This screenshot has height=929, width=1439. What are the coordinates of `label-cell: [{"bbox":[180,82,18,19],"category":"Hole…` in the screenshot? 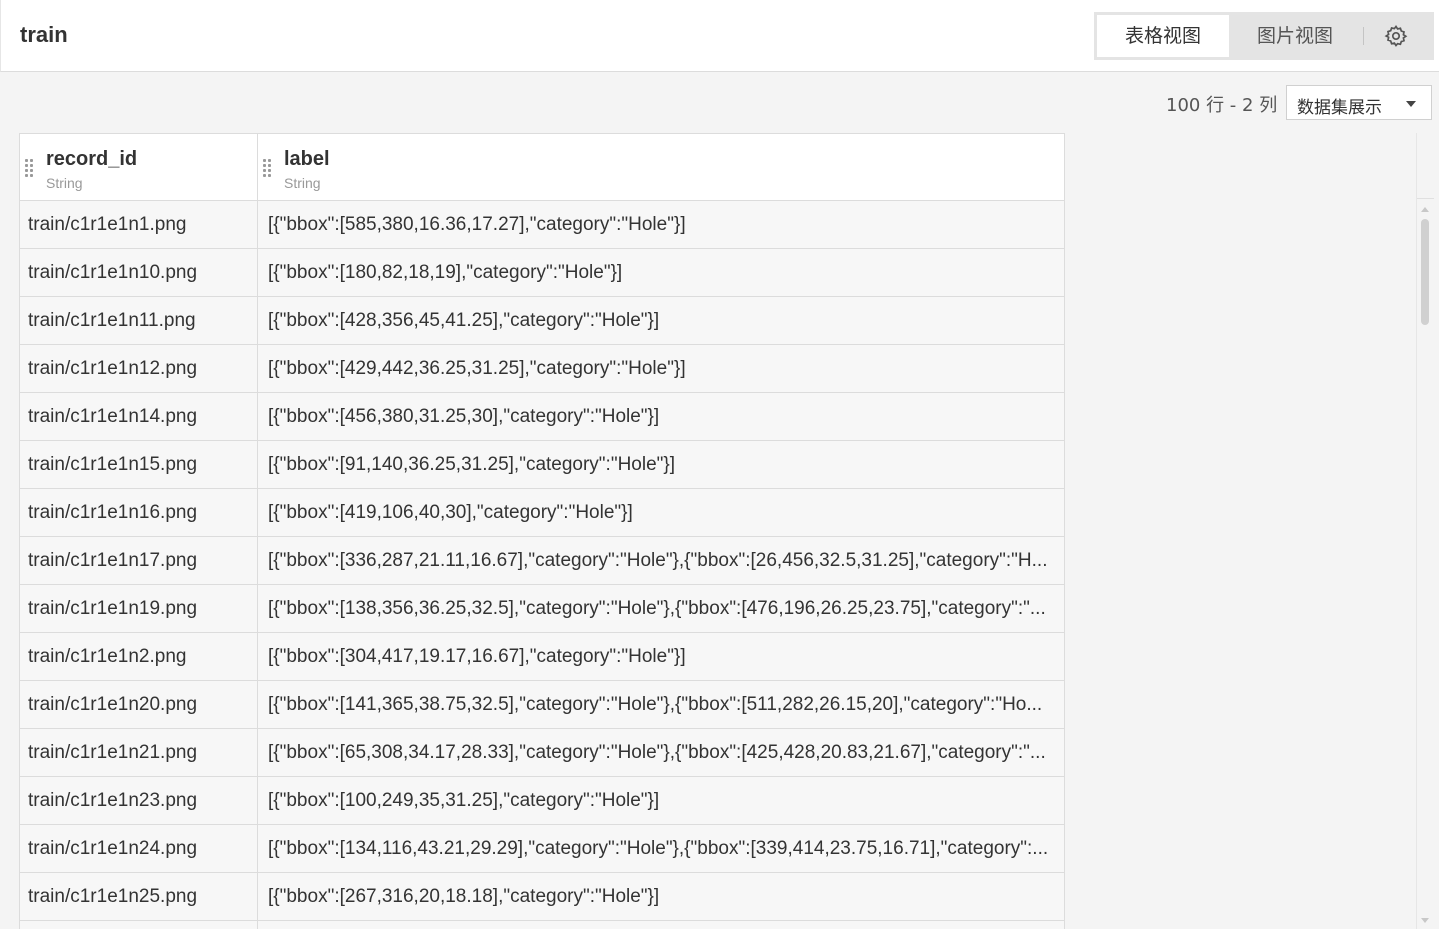 It's located at (445, 272).